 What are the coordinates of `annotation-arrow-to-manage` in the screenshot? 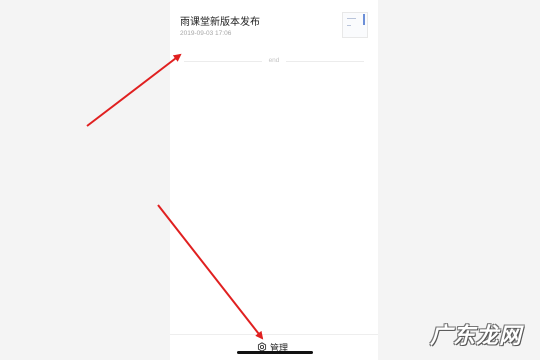 It's located at (210, 272).